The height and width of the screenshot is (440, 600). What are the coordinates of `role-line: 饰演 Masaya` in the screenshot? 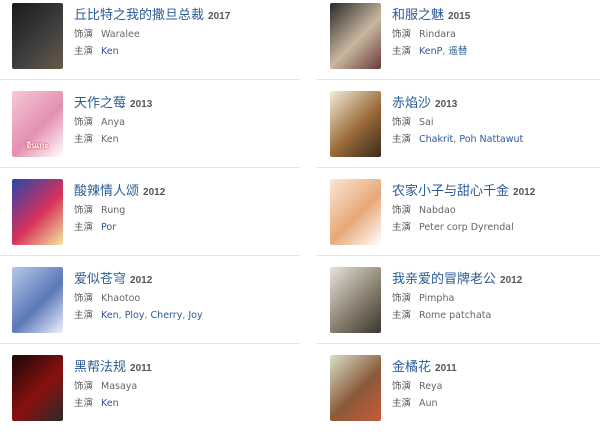 It's located at (105, 385).